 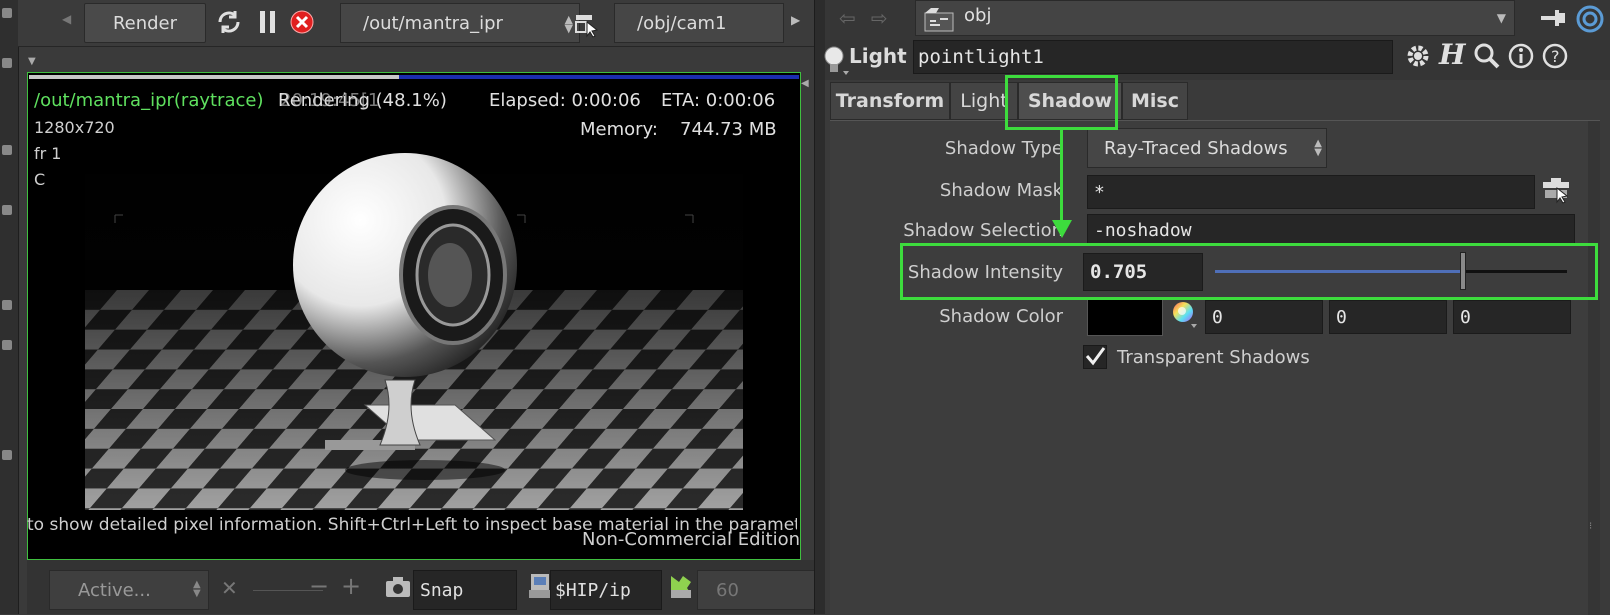 What do you see at coordinates (66, 19) in the screenshot?
I see `nav-left-icon: ◀` at bounding box center [66, 19].